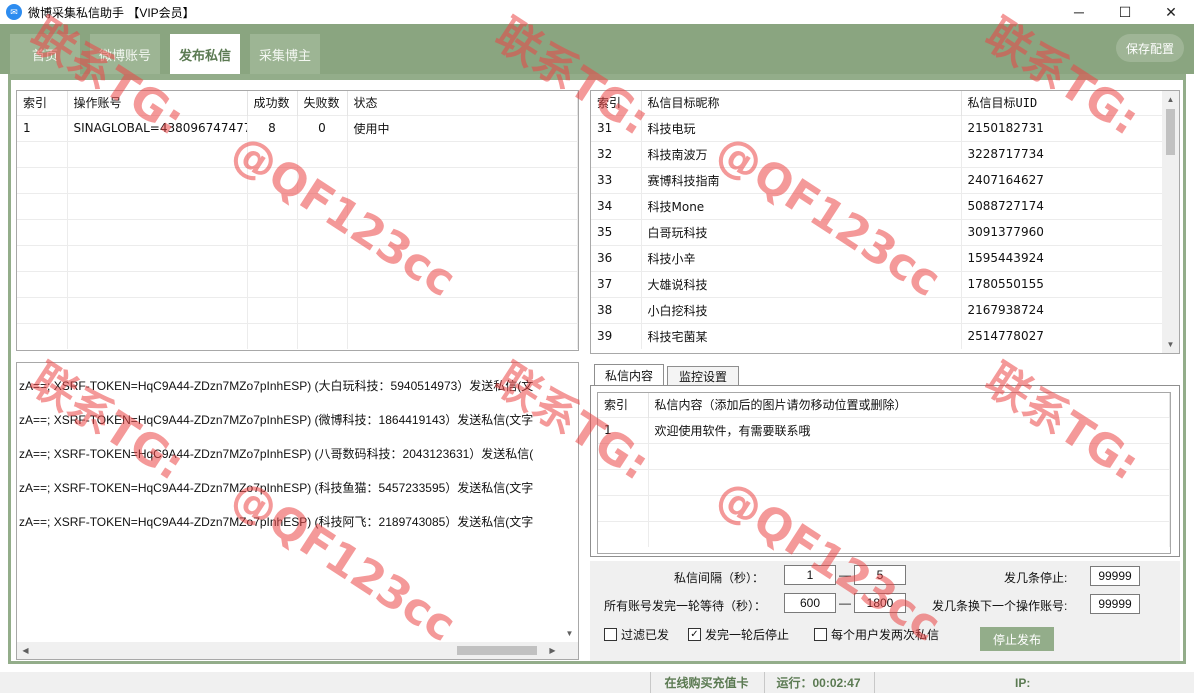 This screenshot has height=693, width=1194. Describe the element at coordinates (1062, 205) in the screenshot. I see `cell-uid: 5088727174` at that location.